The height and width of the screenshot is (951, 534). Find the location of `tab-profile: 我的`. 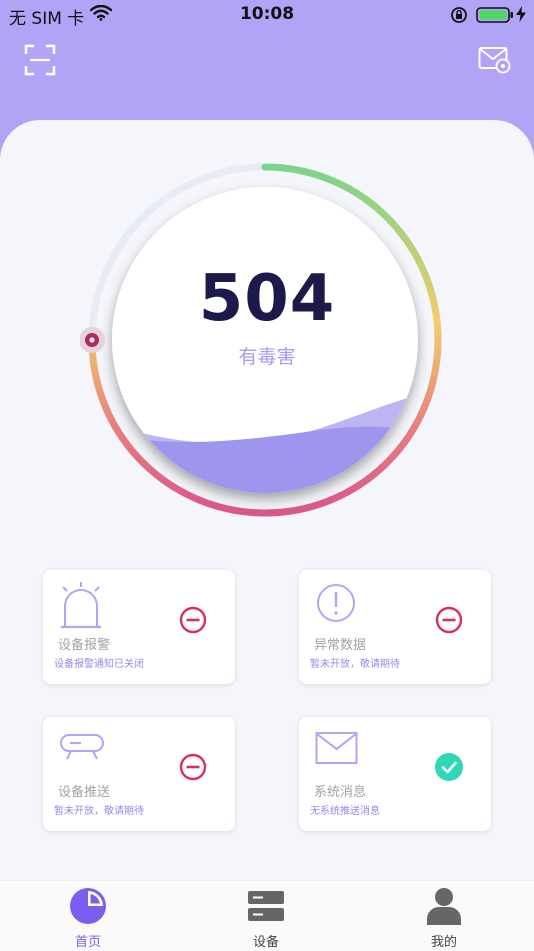

tab-profile: 我的 is located at coordinates (444, 916).